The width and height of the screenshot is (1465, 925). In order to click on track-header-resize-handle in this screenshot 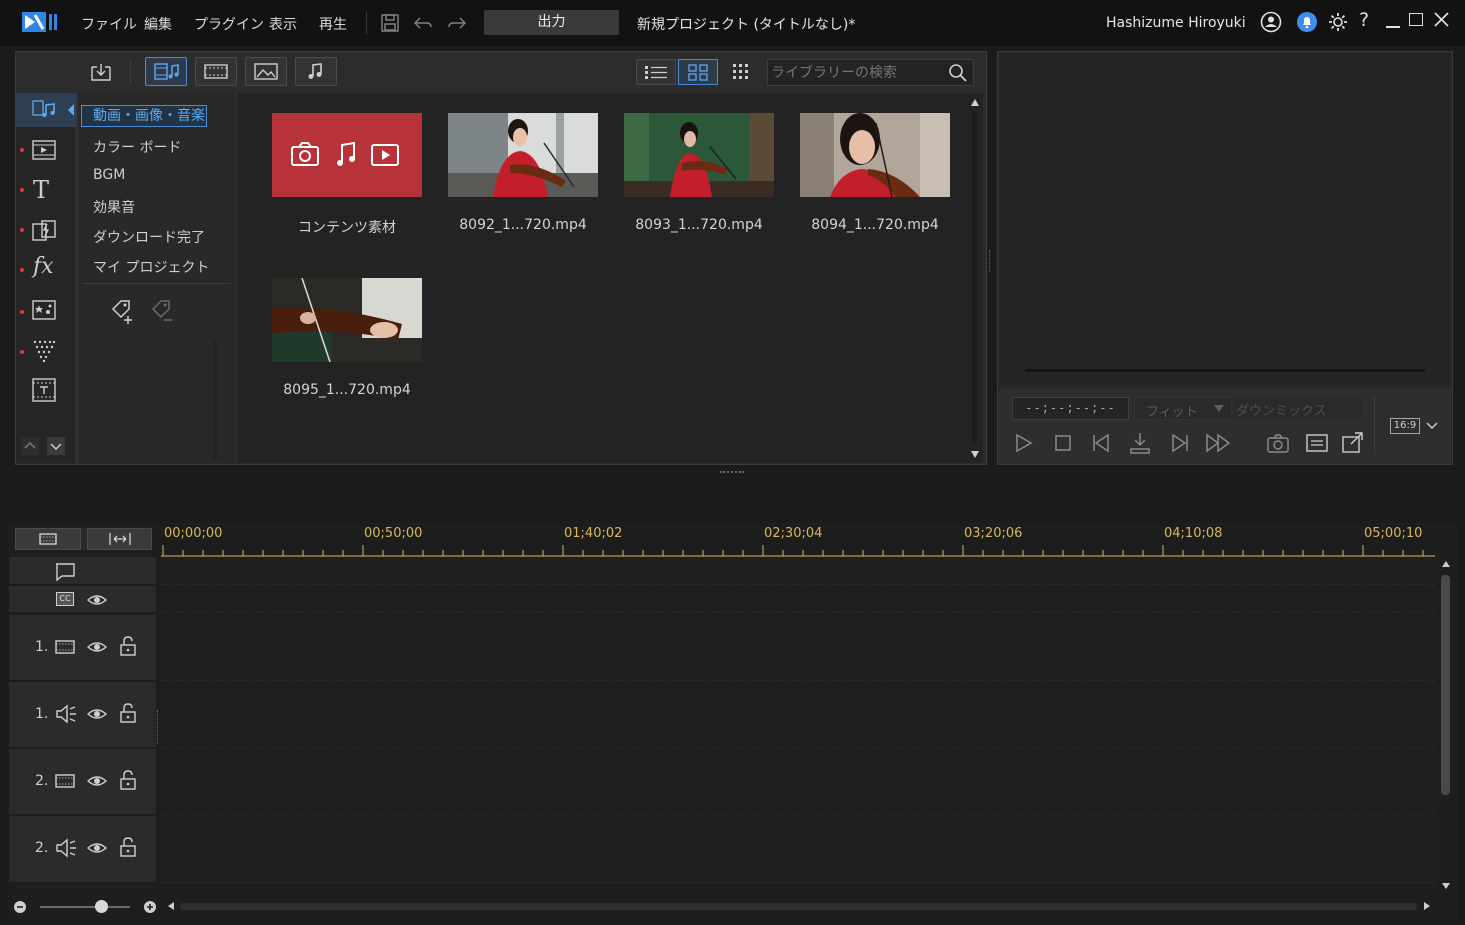, I will do `click(158, 727)`.